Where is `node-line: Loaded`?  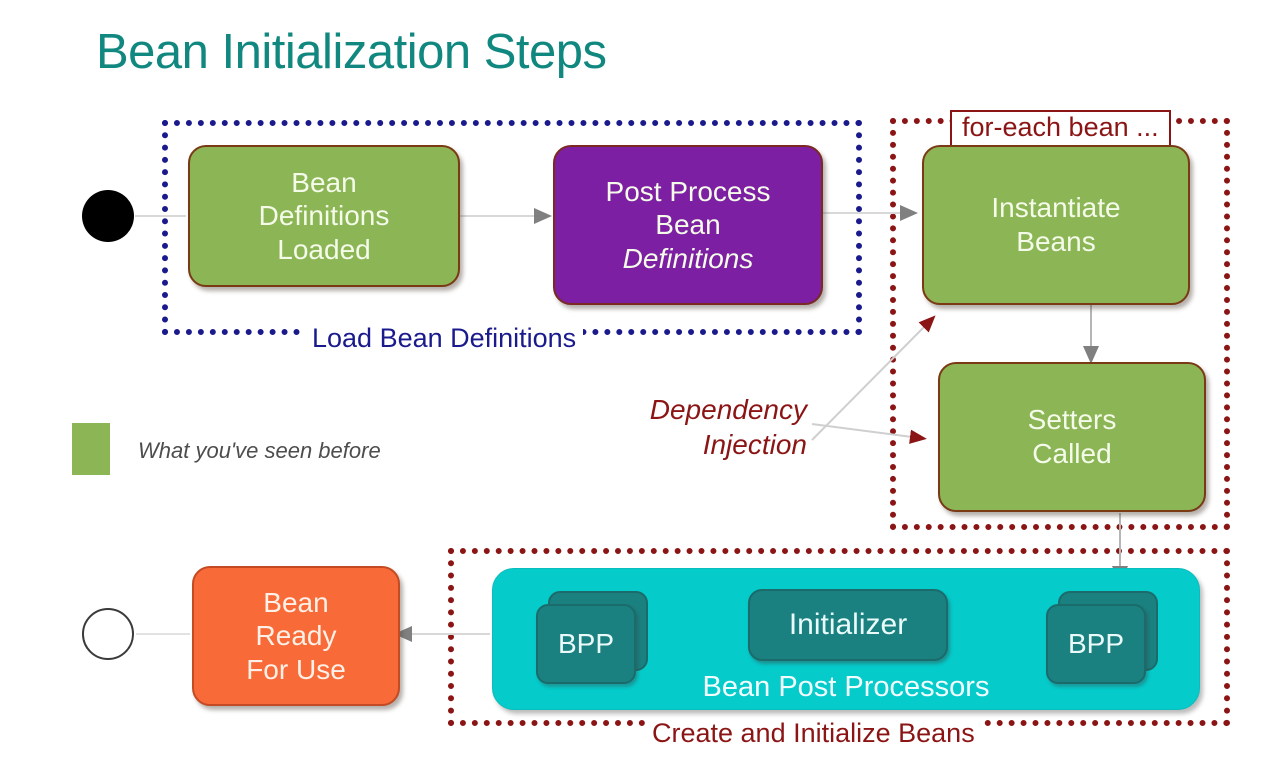 node-line: Loaded is located at coordinates (324, 249).